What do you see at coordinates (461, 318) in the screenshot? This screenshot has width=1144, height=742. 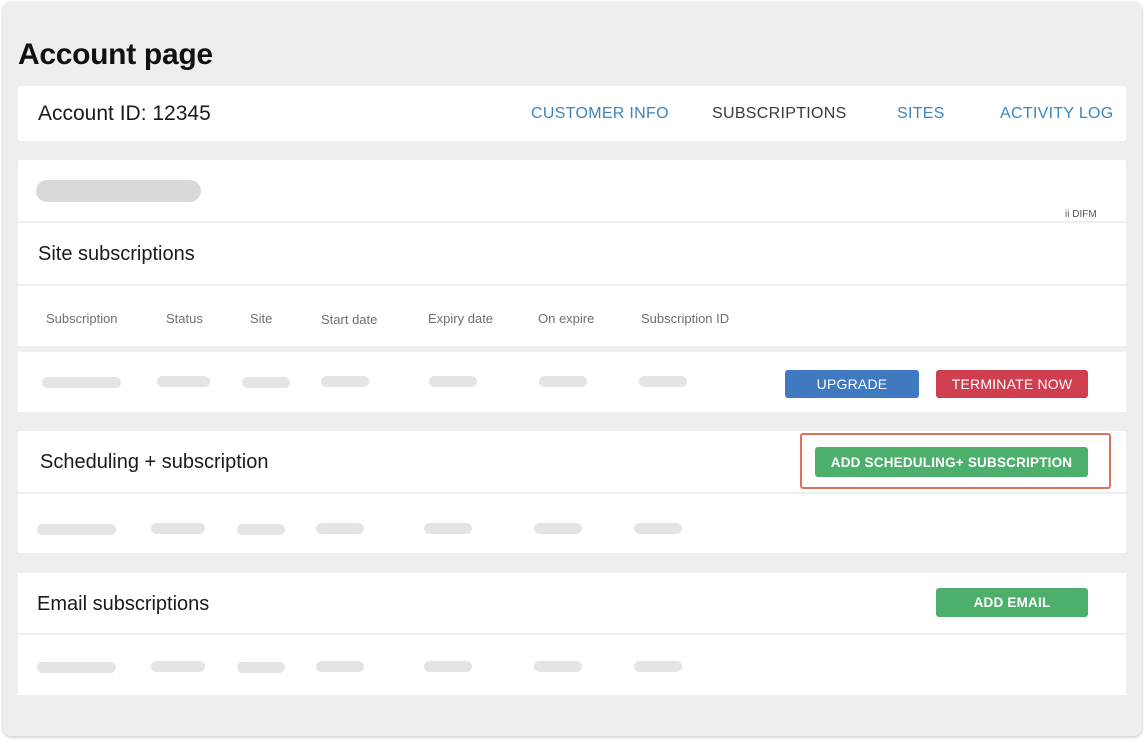 I see `column-header-expiry-date: Expiry date` at bounding box center [461, 318].